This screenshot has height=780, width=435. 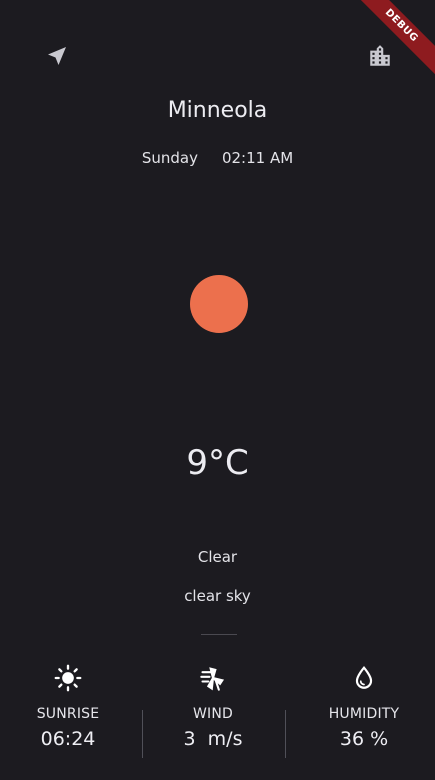 What do you see at coordinates (217, 158) in the screenshot?
I see `date-time: Sunday 02:11 AM` at bounding box center [217, 158].